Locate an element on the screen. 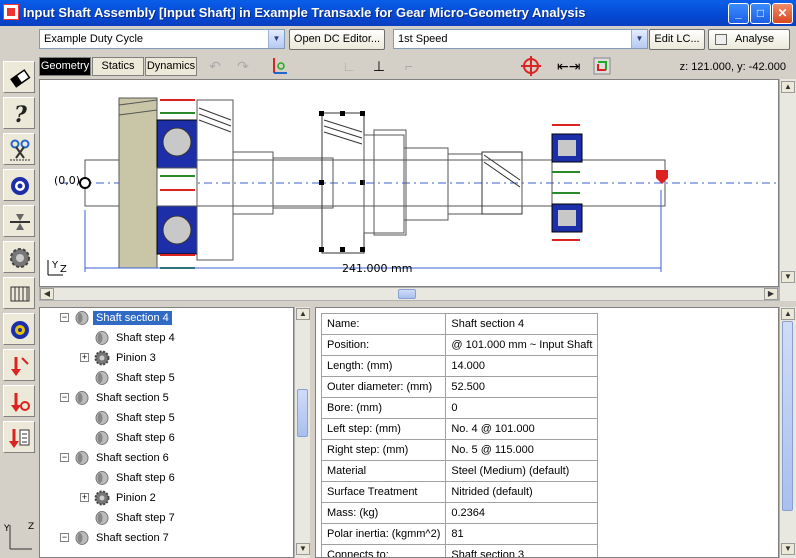 The height and width of the screenshot is (558, 796). help-tool-button: ? is located at coordinates (19, 113).